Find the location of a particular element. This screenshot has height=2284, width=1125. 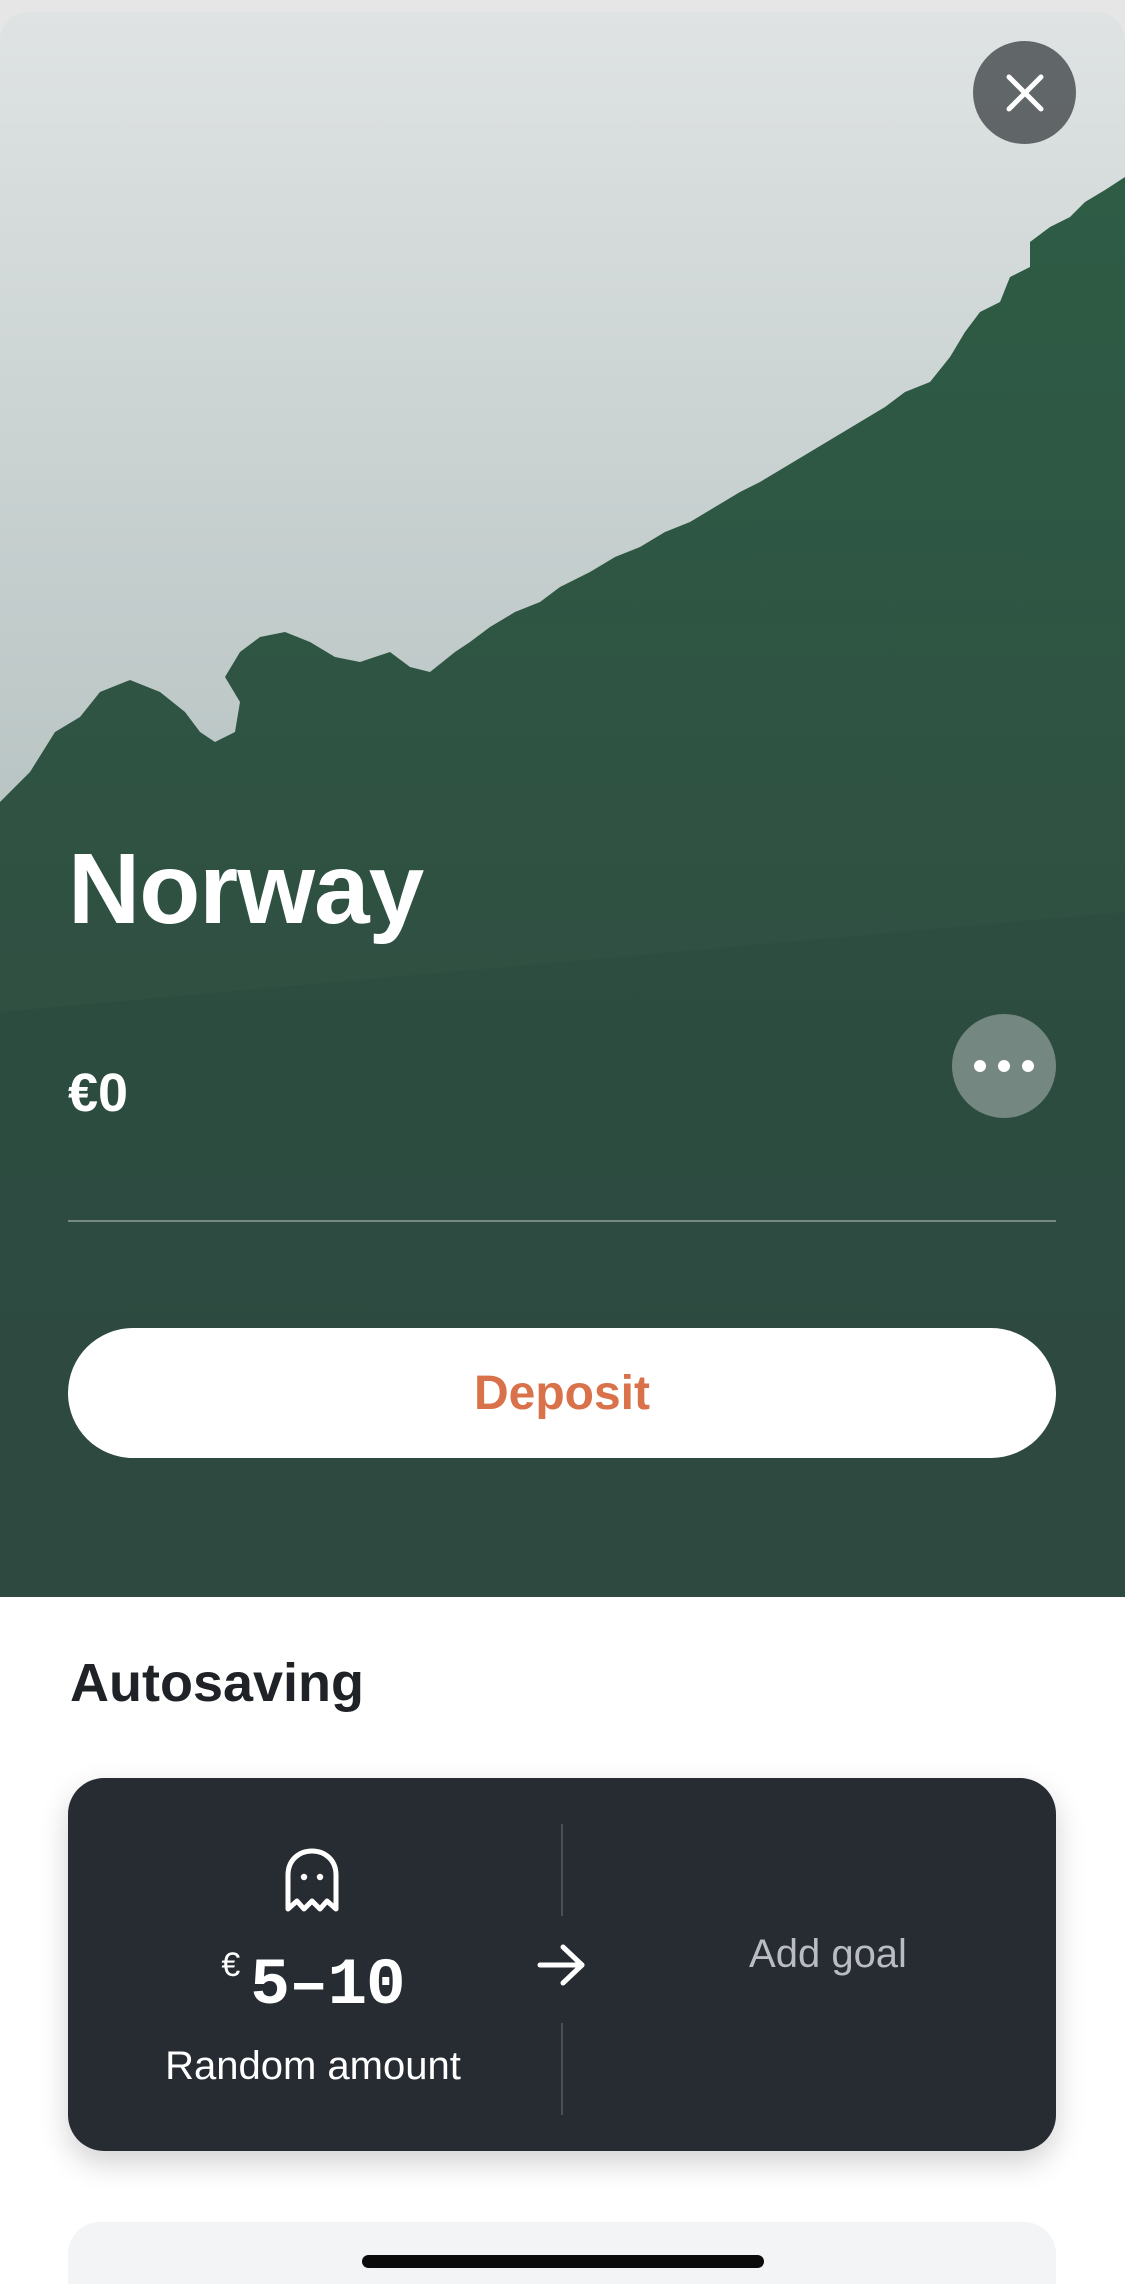

goal-balance: €0 is located at coordinates (98, 1093).